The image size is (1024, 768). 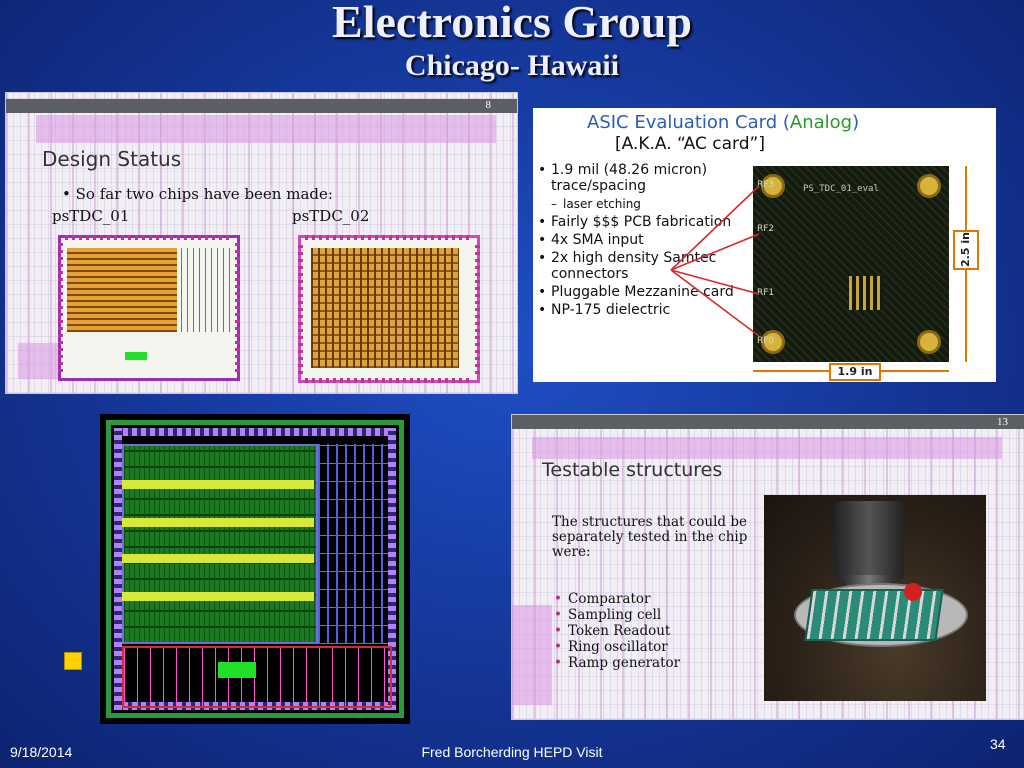 I want to click on width-dimension: 1.9 in, so click(x=855, y=372).